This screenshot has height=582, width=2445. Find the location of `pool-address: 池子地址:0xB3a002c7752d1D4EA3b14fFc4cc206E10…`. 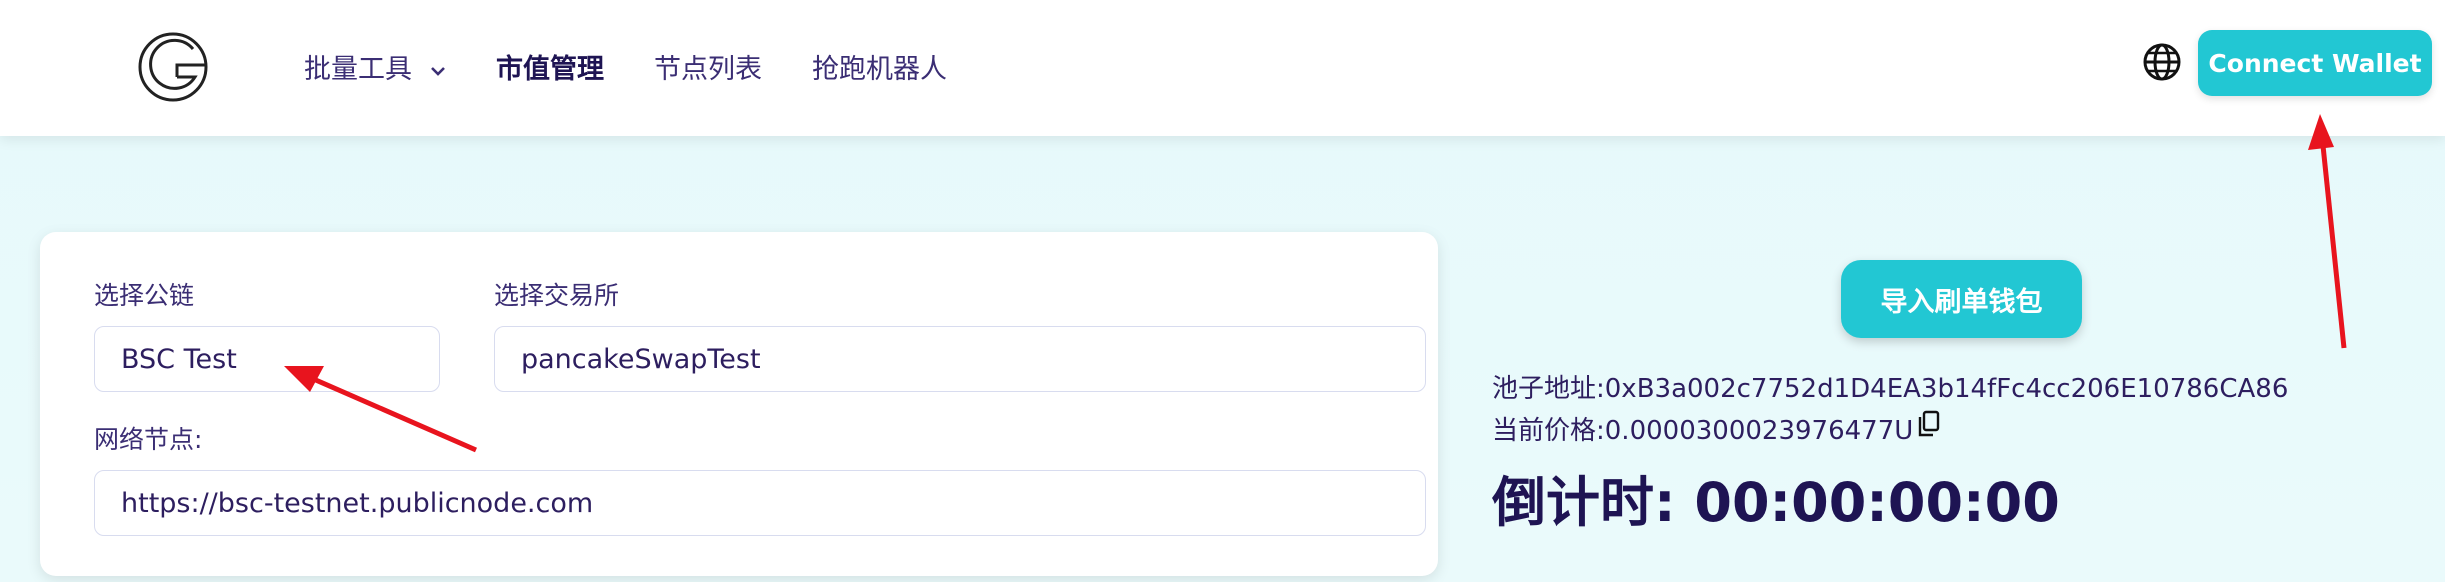

pool-address: 池子地址:0xB3a002c7752d1D4EA3b14fFc4cc206E10… is located at coordinates (1890, 389).